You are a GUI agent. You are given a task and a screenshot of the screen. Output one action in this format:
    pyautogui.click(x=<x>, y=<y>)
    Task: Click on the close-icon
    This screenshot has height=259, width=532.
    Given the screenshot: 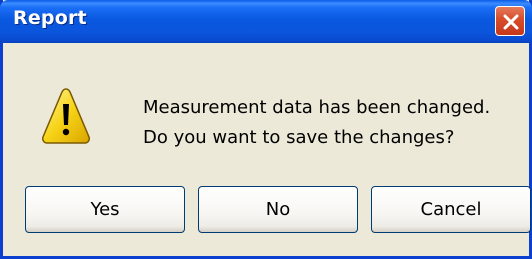 What is the action you would take?
    pyautogui.click(x=511, y=22)
    